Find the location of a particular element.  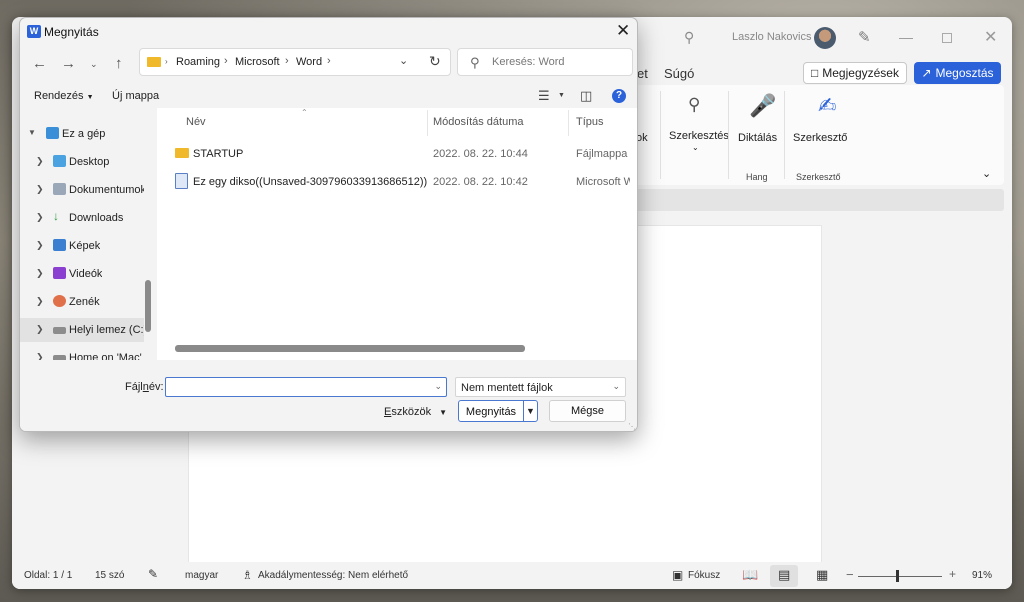

nav-scrollbar is located at coordinates (148, 306).